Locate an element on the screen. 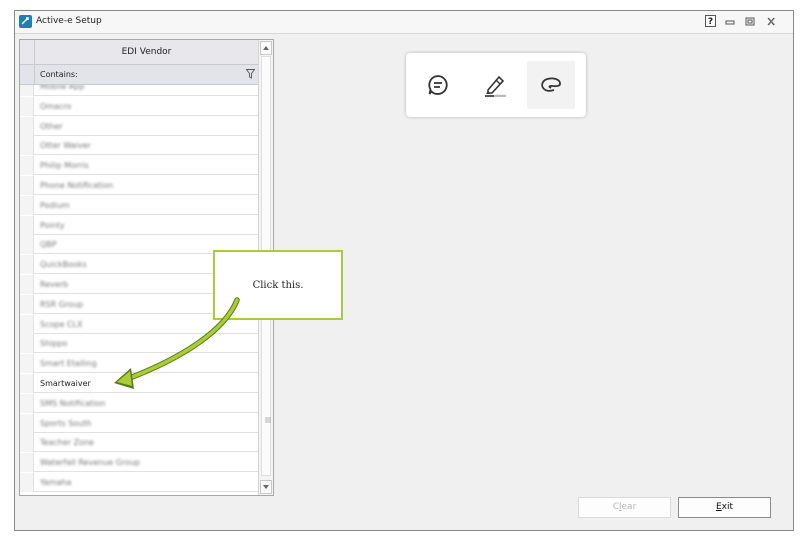  app-icon is located at coordinates (25, 21).